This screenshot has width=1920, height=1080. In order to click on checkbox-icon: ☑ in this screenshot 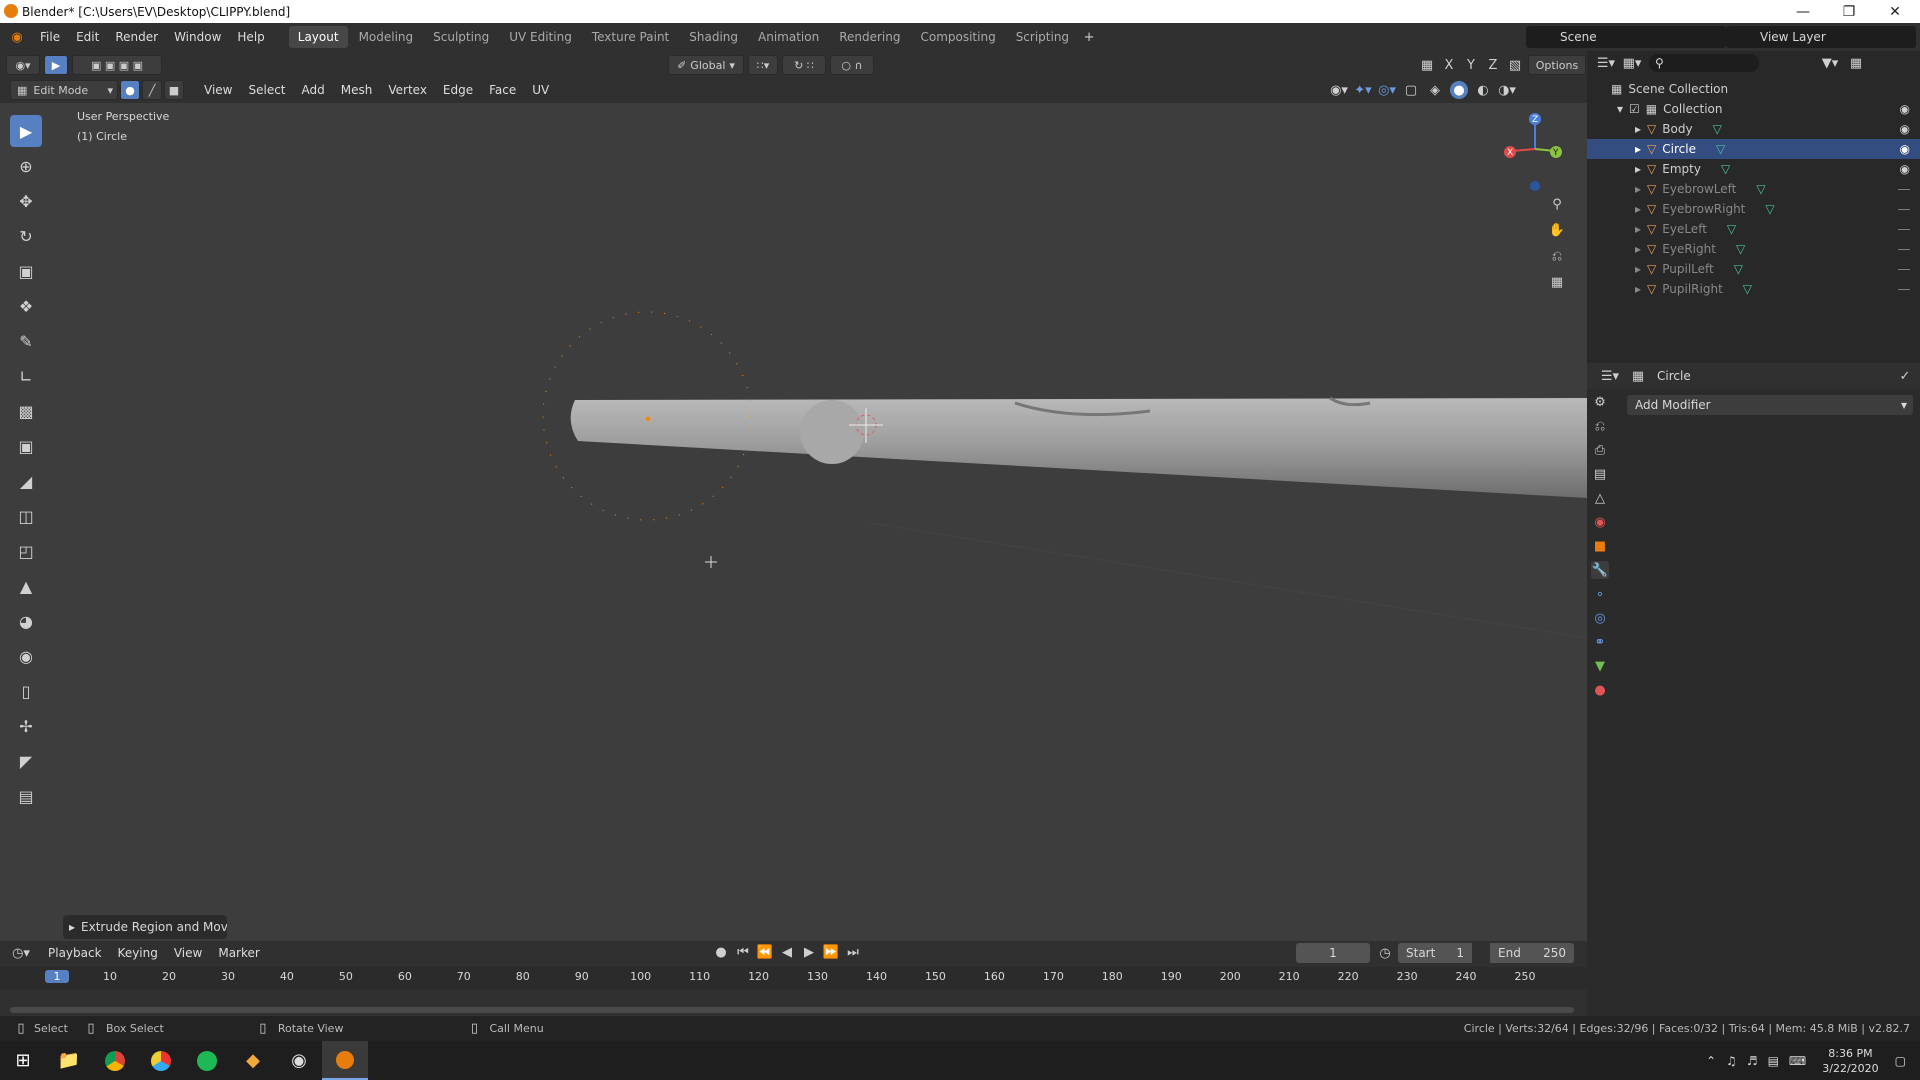, I will do `click(1634, 109)`.